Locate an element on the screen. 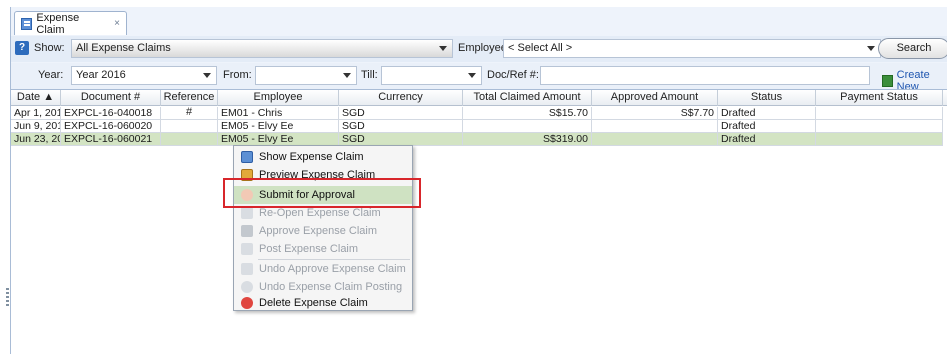 Image resolution: width=947 pixels, height=354 pixels. cell-date: Jun 9, 2016 is located at coordinates (36, 126).